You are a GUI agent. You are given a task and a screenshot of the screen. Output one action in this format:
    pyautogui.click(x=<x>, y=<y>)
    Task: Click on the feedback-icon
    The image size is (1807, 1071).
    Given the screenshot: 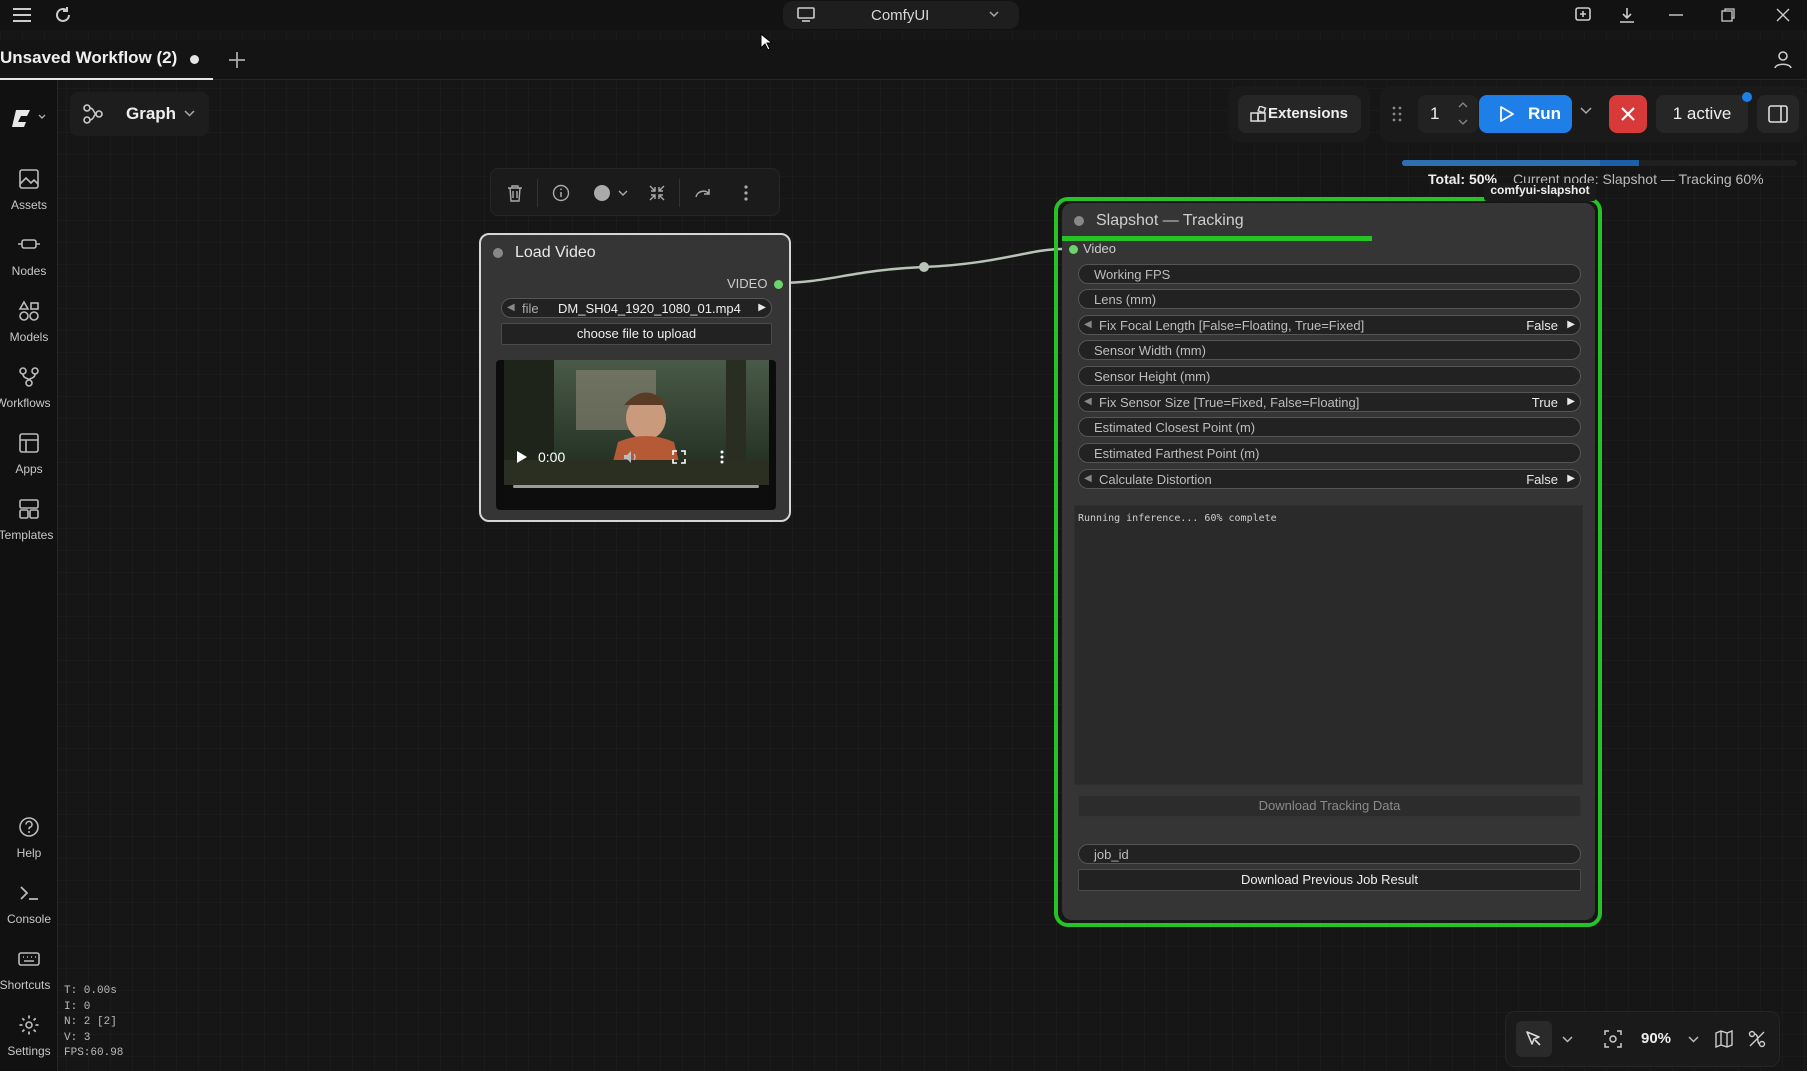 What is the action you would take?
    pyautogui.click(x=1583, y=15)
    